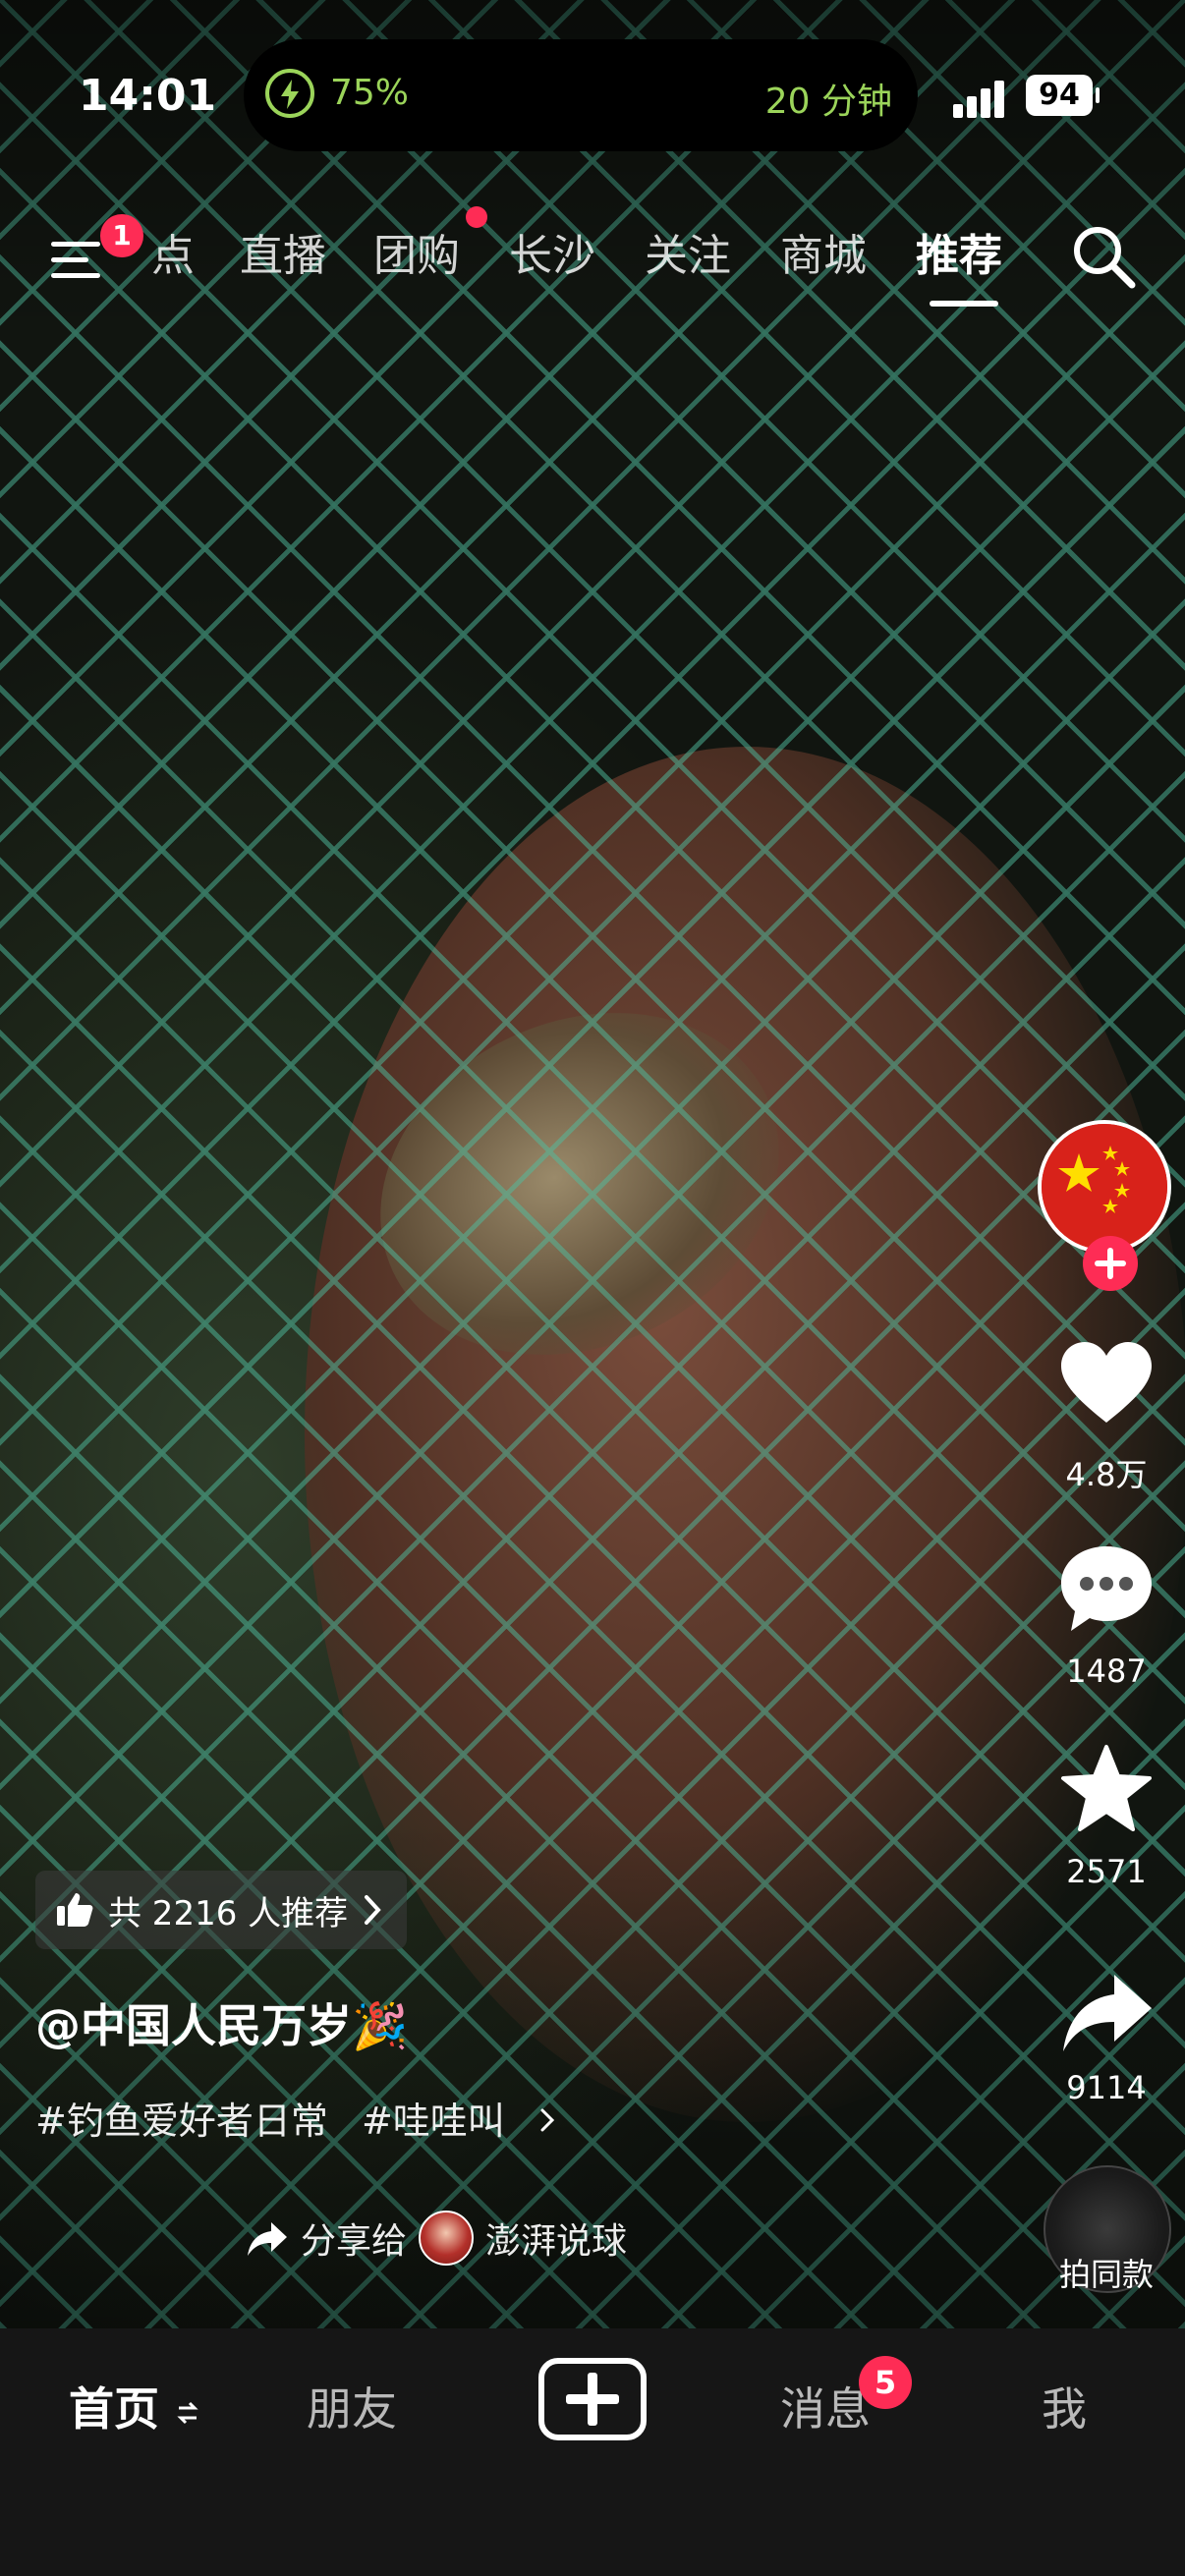  Describe the element at coordinates (581, 95) in the screenshot. I see `dynamic-island: 75% 20 分钟` at that location.